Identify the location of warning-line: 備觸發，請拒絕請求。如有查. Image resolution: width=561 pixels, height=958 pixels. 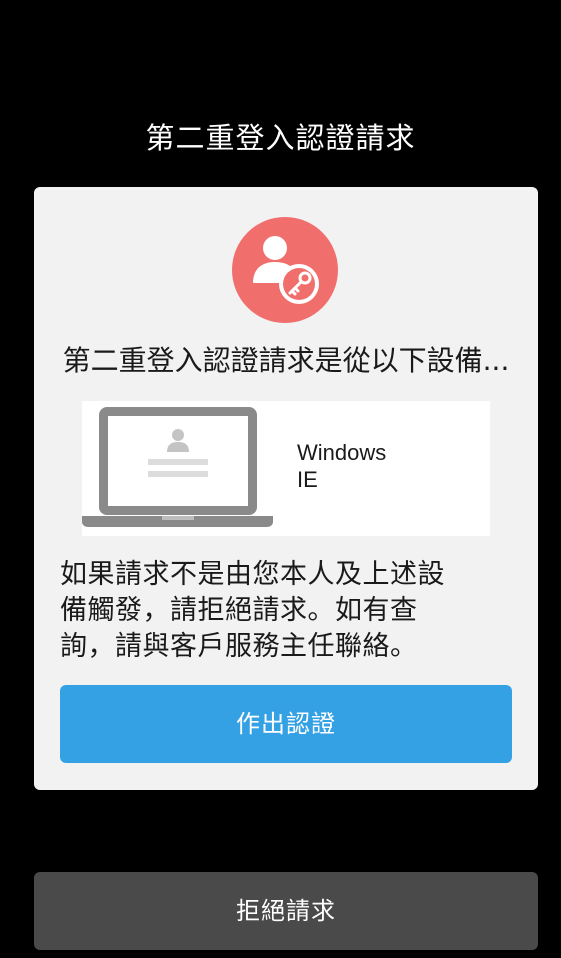
(239, 610).